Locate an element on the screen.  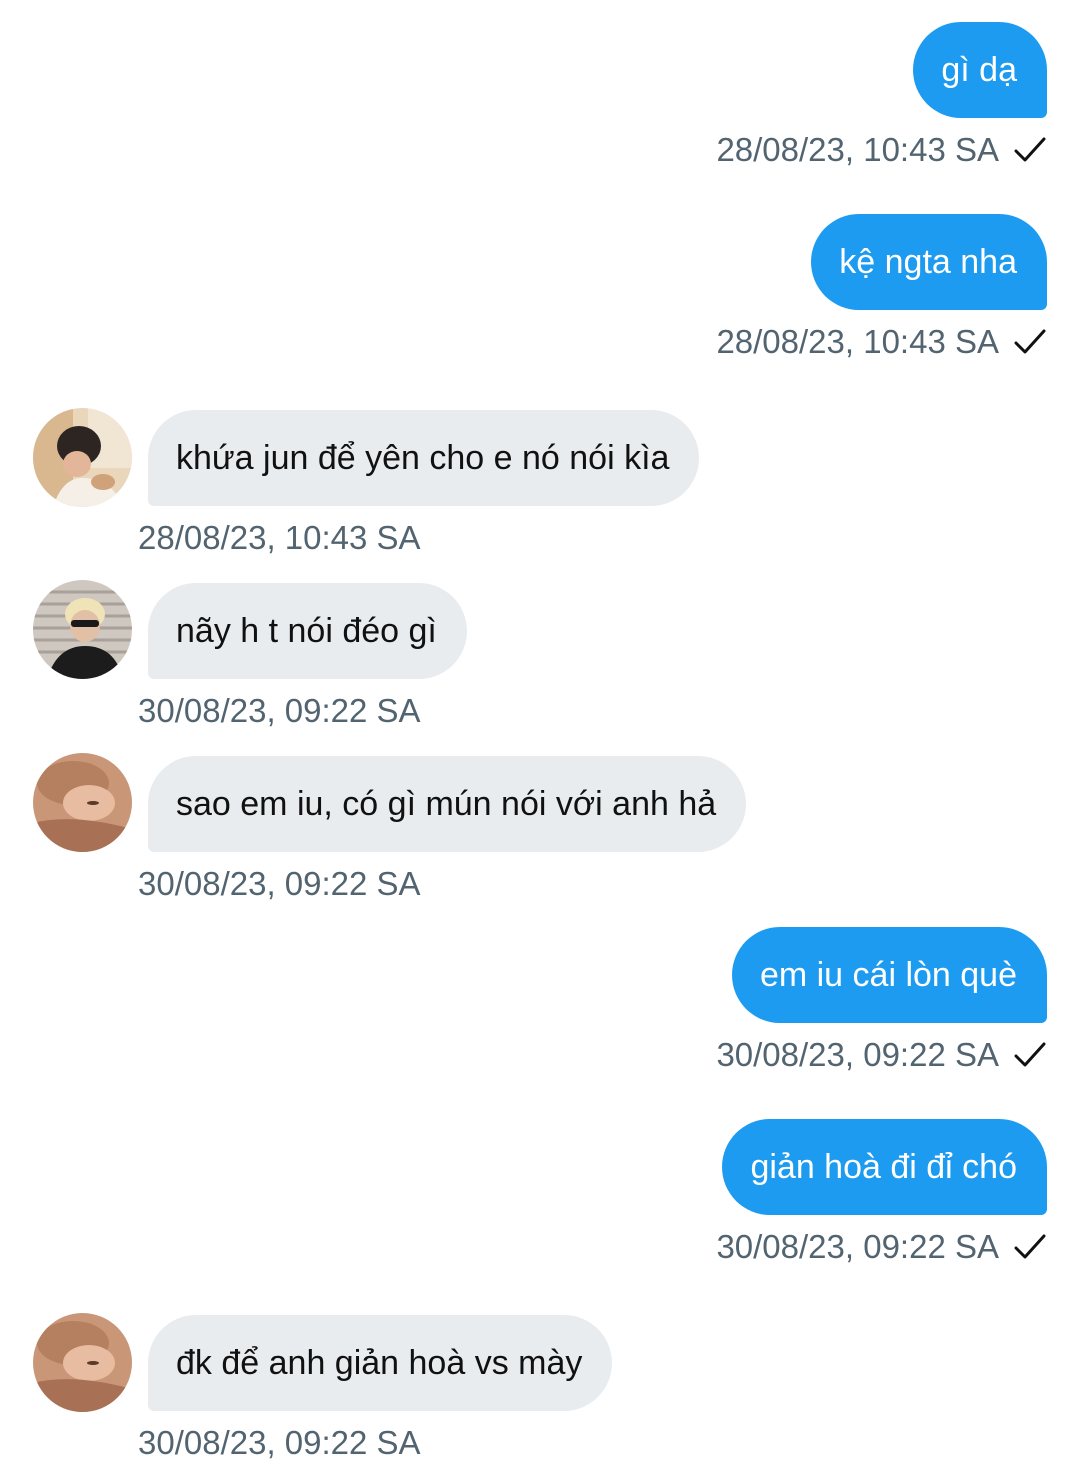
user-avatar-blonde-sunglasses is located at coordinates (82, 629).